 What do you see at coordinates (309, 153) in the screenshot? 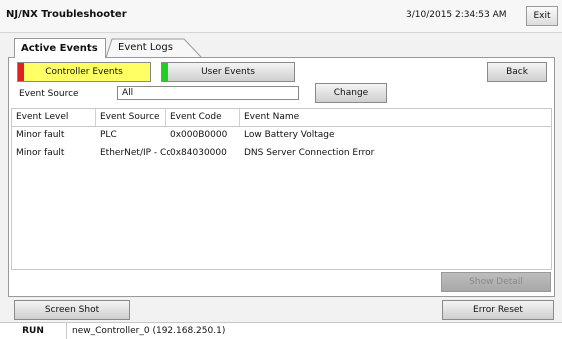
I see `cell-event-name: DNS Server Connection Error` at bounding box center [309, 153].